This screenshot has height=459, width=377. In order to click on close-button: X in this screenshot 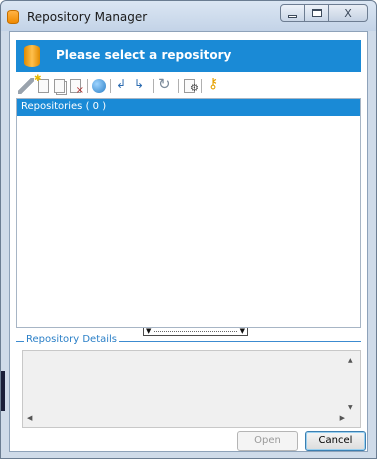, I will do `click(348, 13)`.